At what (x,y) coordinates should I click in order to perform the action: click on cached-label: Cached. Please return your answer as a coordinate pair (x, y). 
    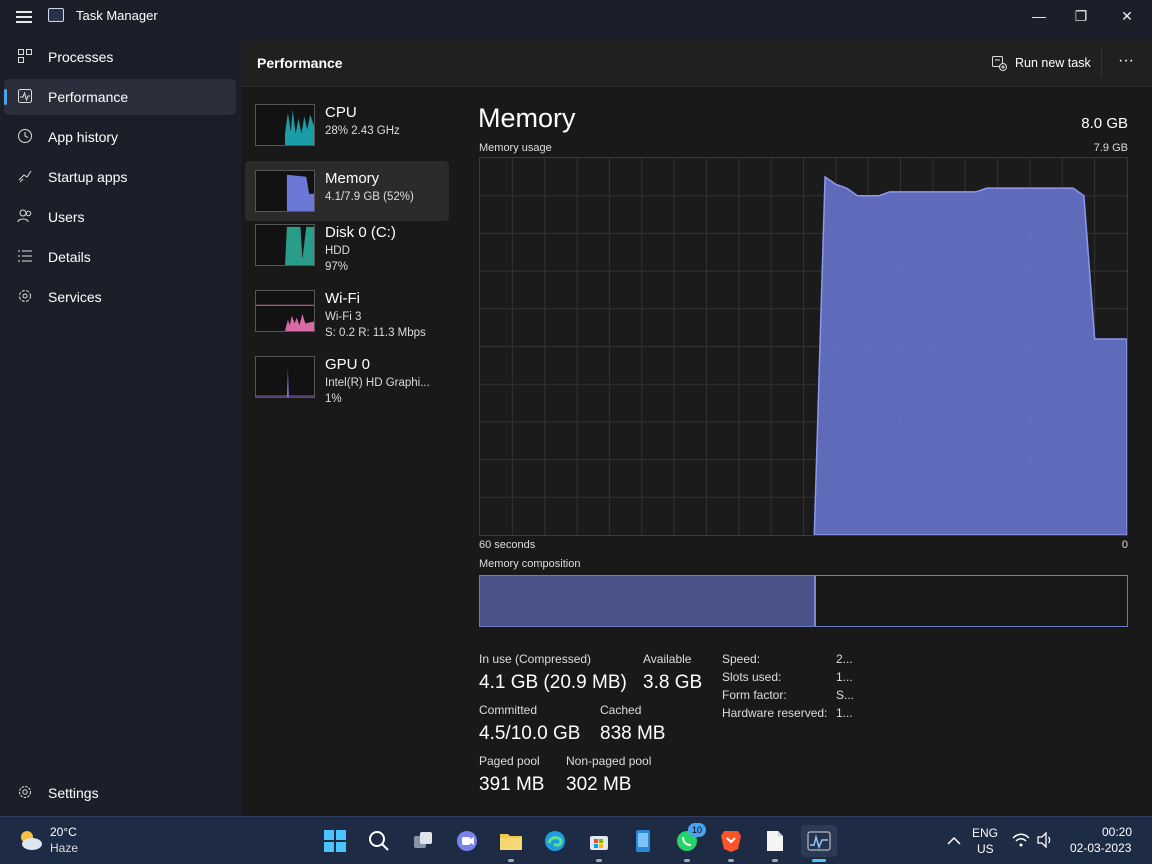
    Looking at the image, I should click on (621, 710).